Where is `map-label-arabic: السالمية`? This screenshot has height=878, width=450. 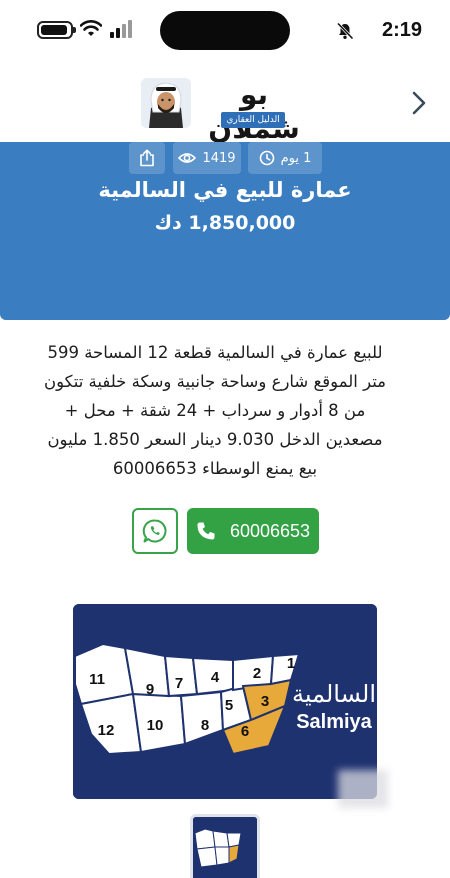 map-label-arabic: السالمية is located at coordinates (334, 694).